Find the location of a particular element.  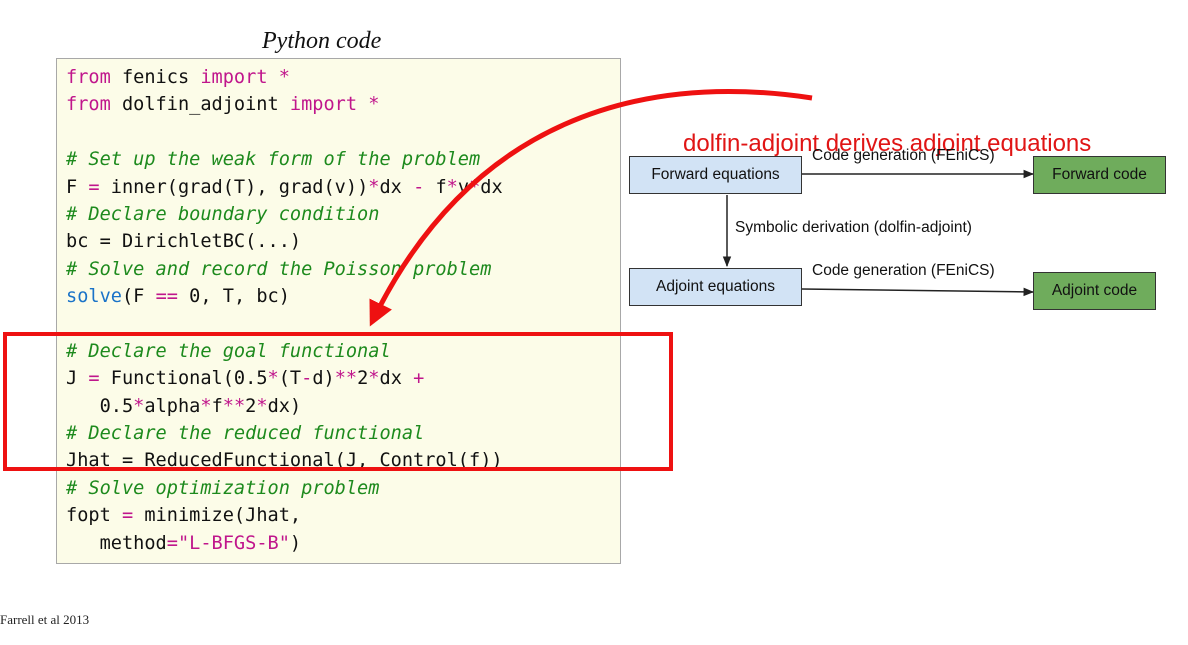

edge-adjoint-label: Code generation (FEniCS) is located at coordinates (903, 270).